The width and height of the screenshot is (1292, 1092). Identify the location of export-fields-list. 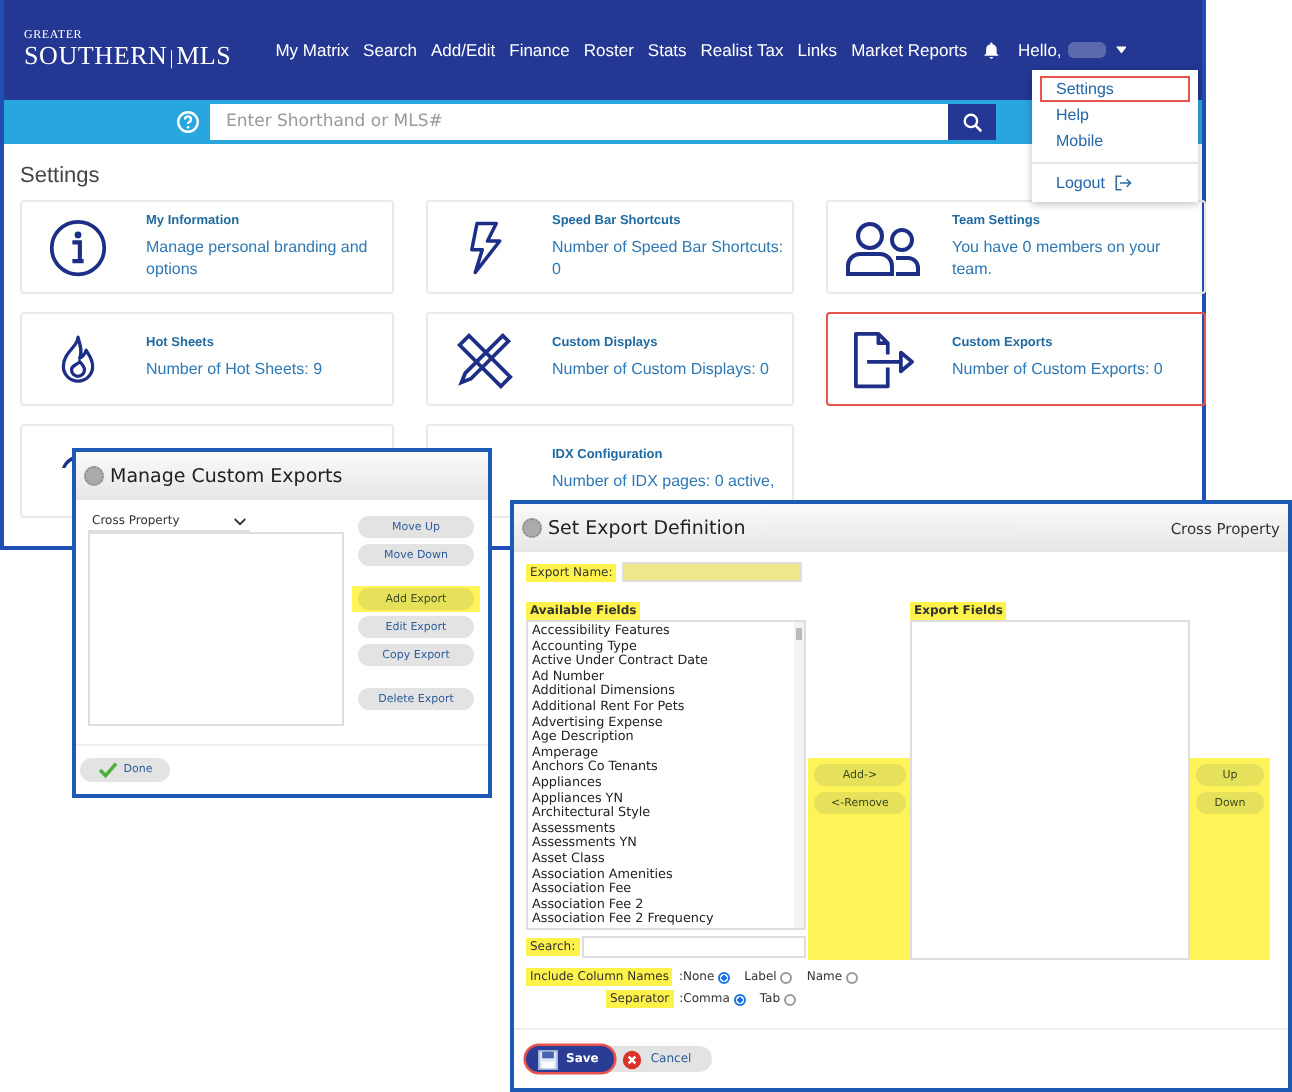
(1050, 790).